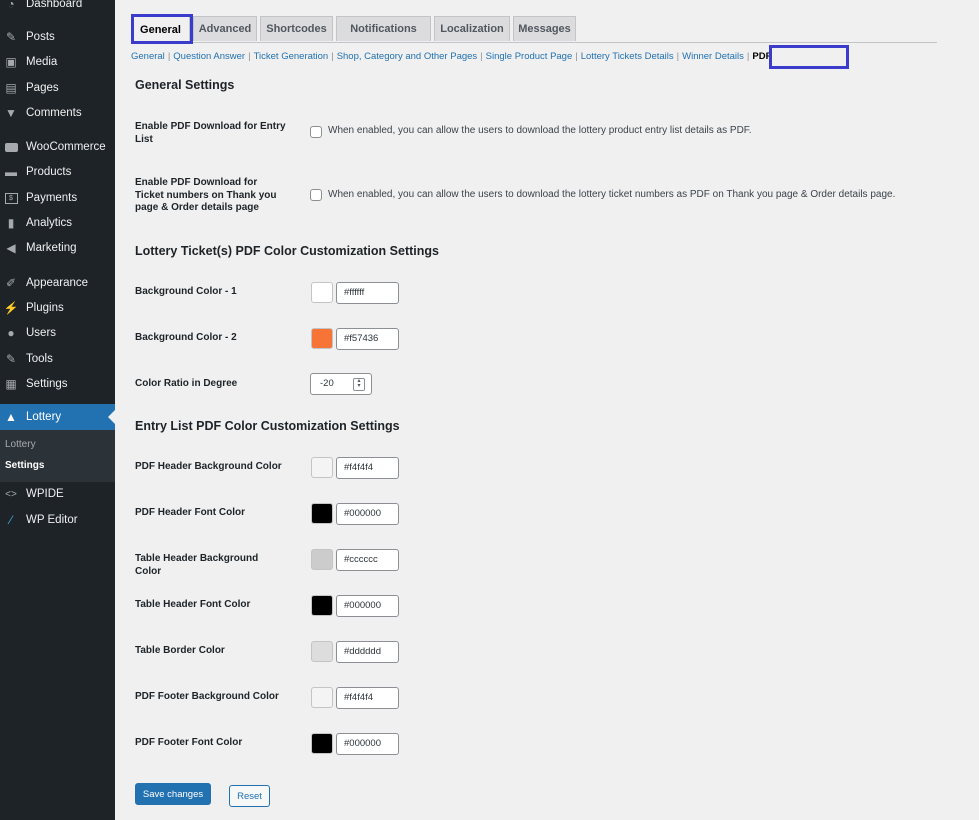 This screenshot has height=820, width=979. Describe the element at coordinates (327, 383) in the screenshot. I see `color-ratio-value: -20` at that location.